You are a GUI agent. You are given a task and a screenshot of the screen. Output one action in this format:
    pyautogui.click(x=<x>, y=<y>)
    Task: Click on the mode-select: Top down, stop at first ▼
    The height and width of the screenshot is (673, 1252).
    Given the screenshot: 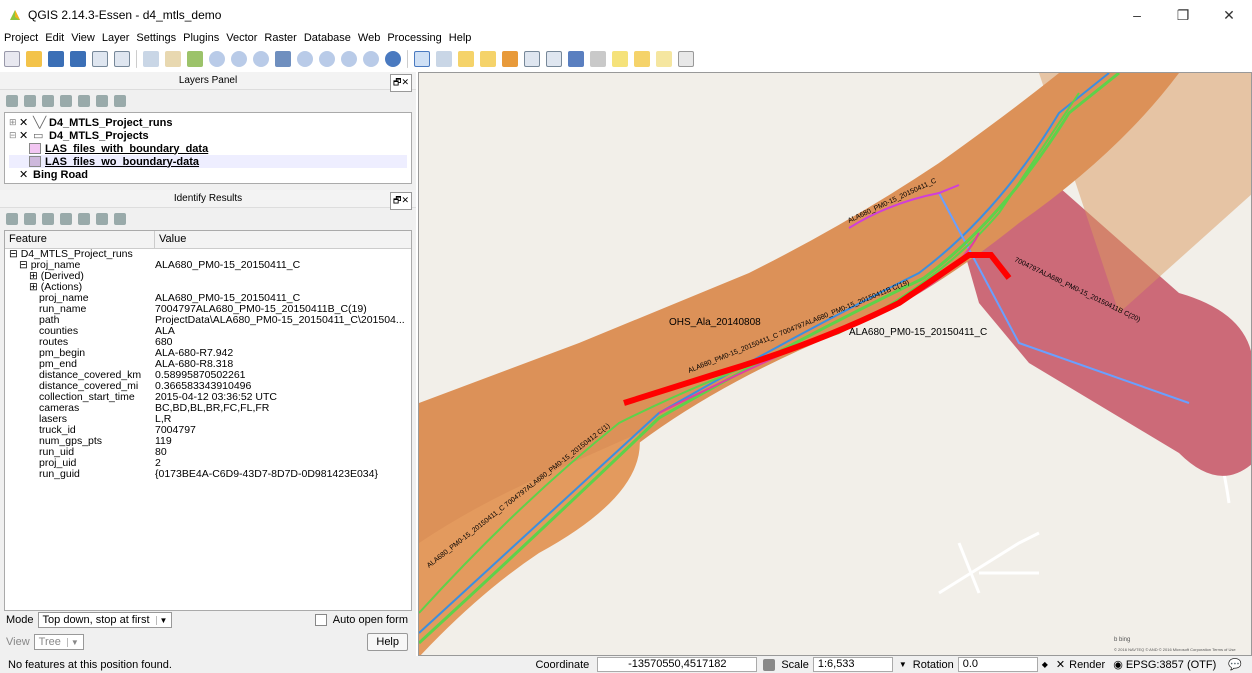 What is the action you would take?
    pyautogui.click(x=105, y=620)
    